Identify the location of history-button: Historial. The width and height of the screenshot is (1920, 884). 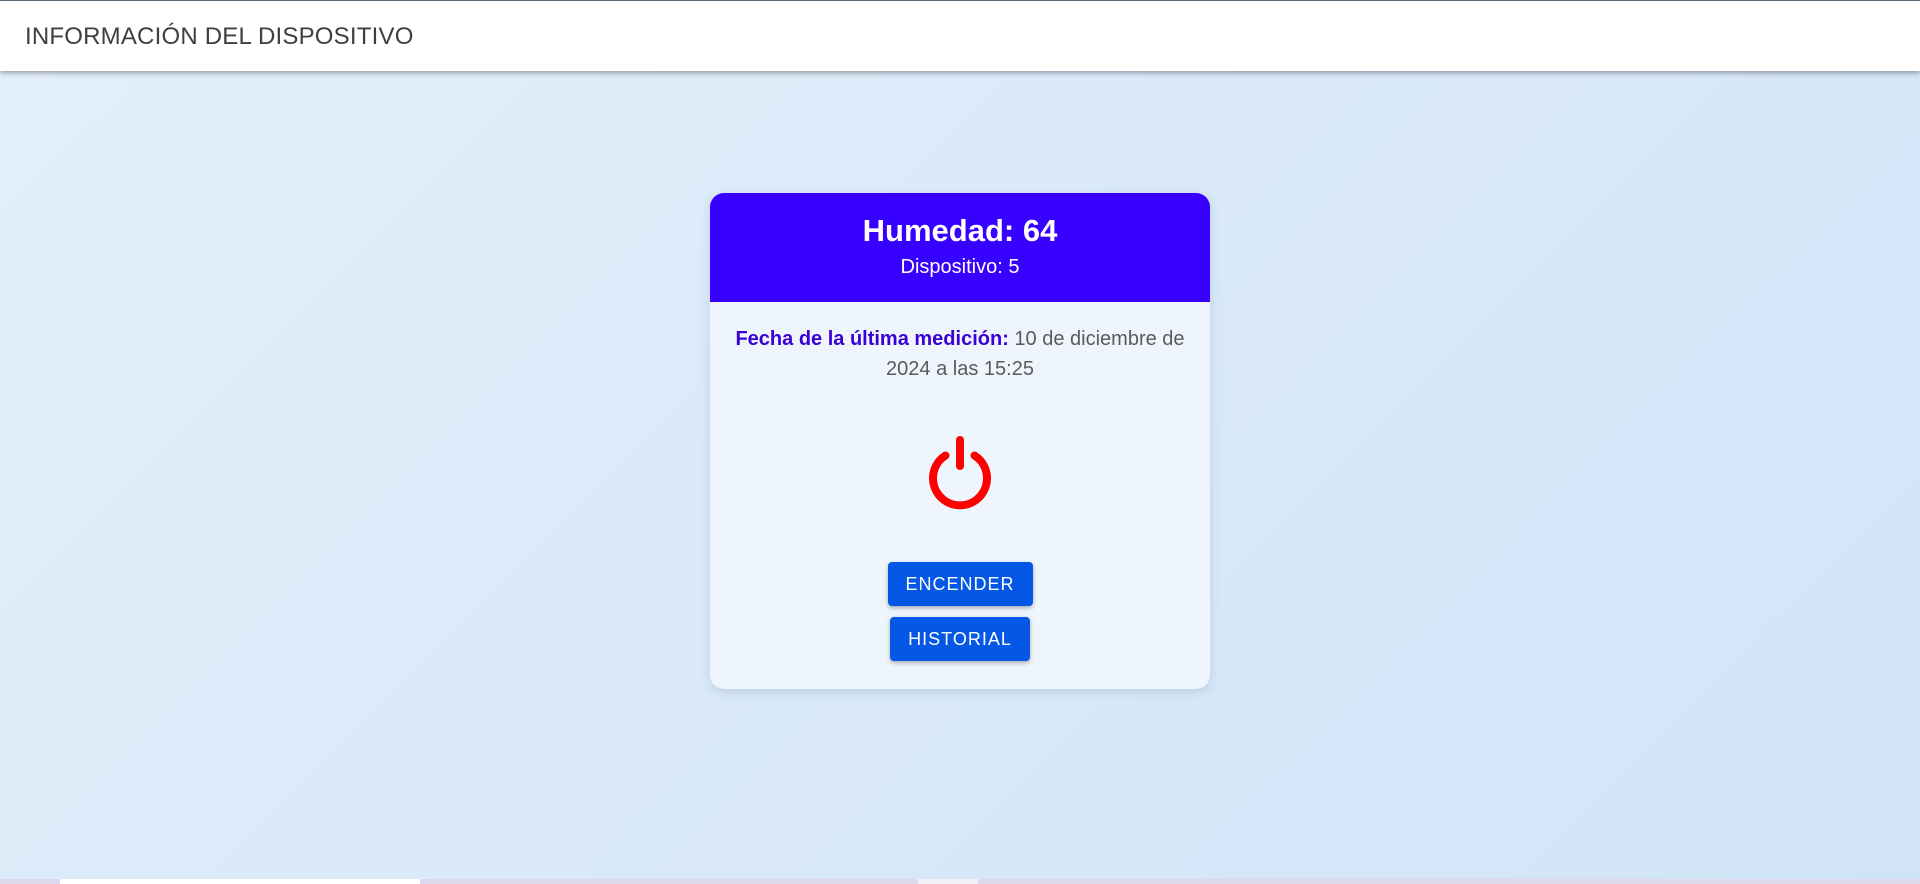
(960, 639).